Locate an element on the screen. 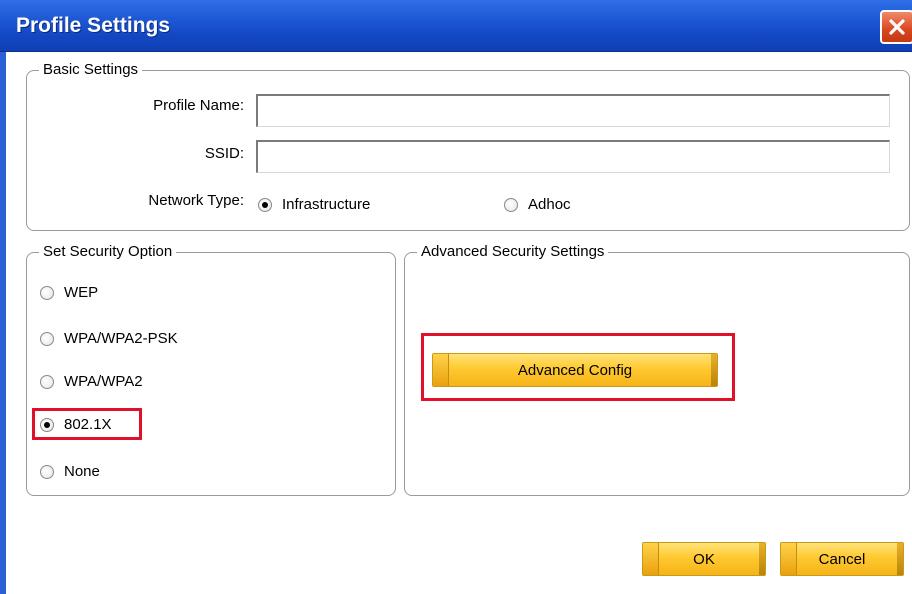  none-label: None is located at coordinates (82, 471).